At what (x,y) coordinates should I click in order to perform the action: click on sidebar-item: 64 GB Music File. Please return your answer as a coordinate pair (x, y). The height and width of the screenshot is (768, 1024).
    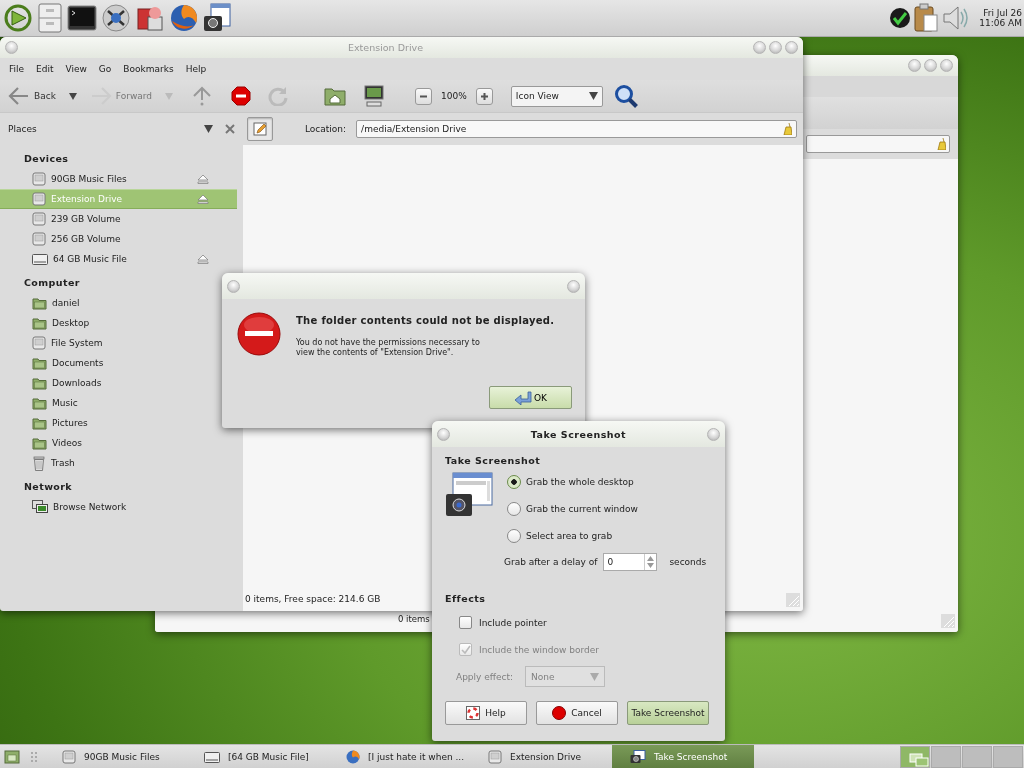
    Looking at the image, I should click on (118, 259).